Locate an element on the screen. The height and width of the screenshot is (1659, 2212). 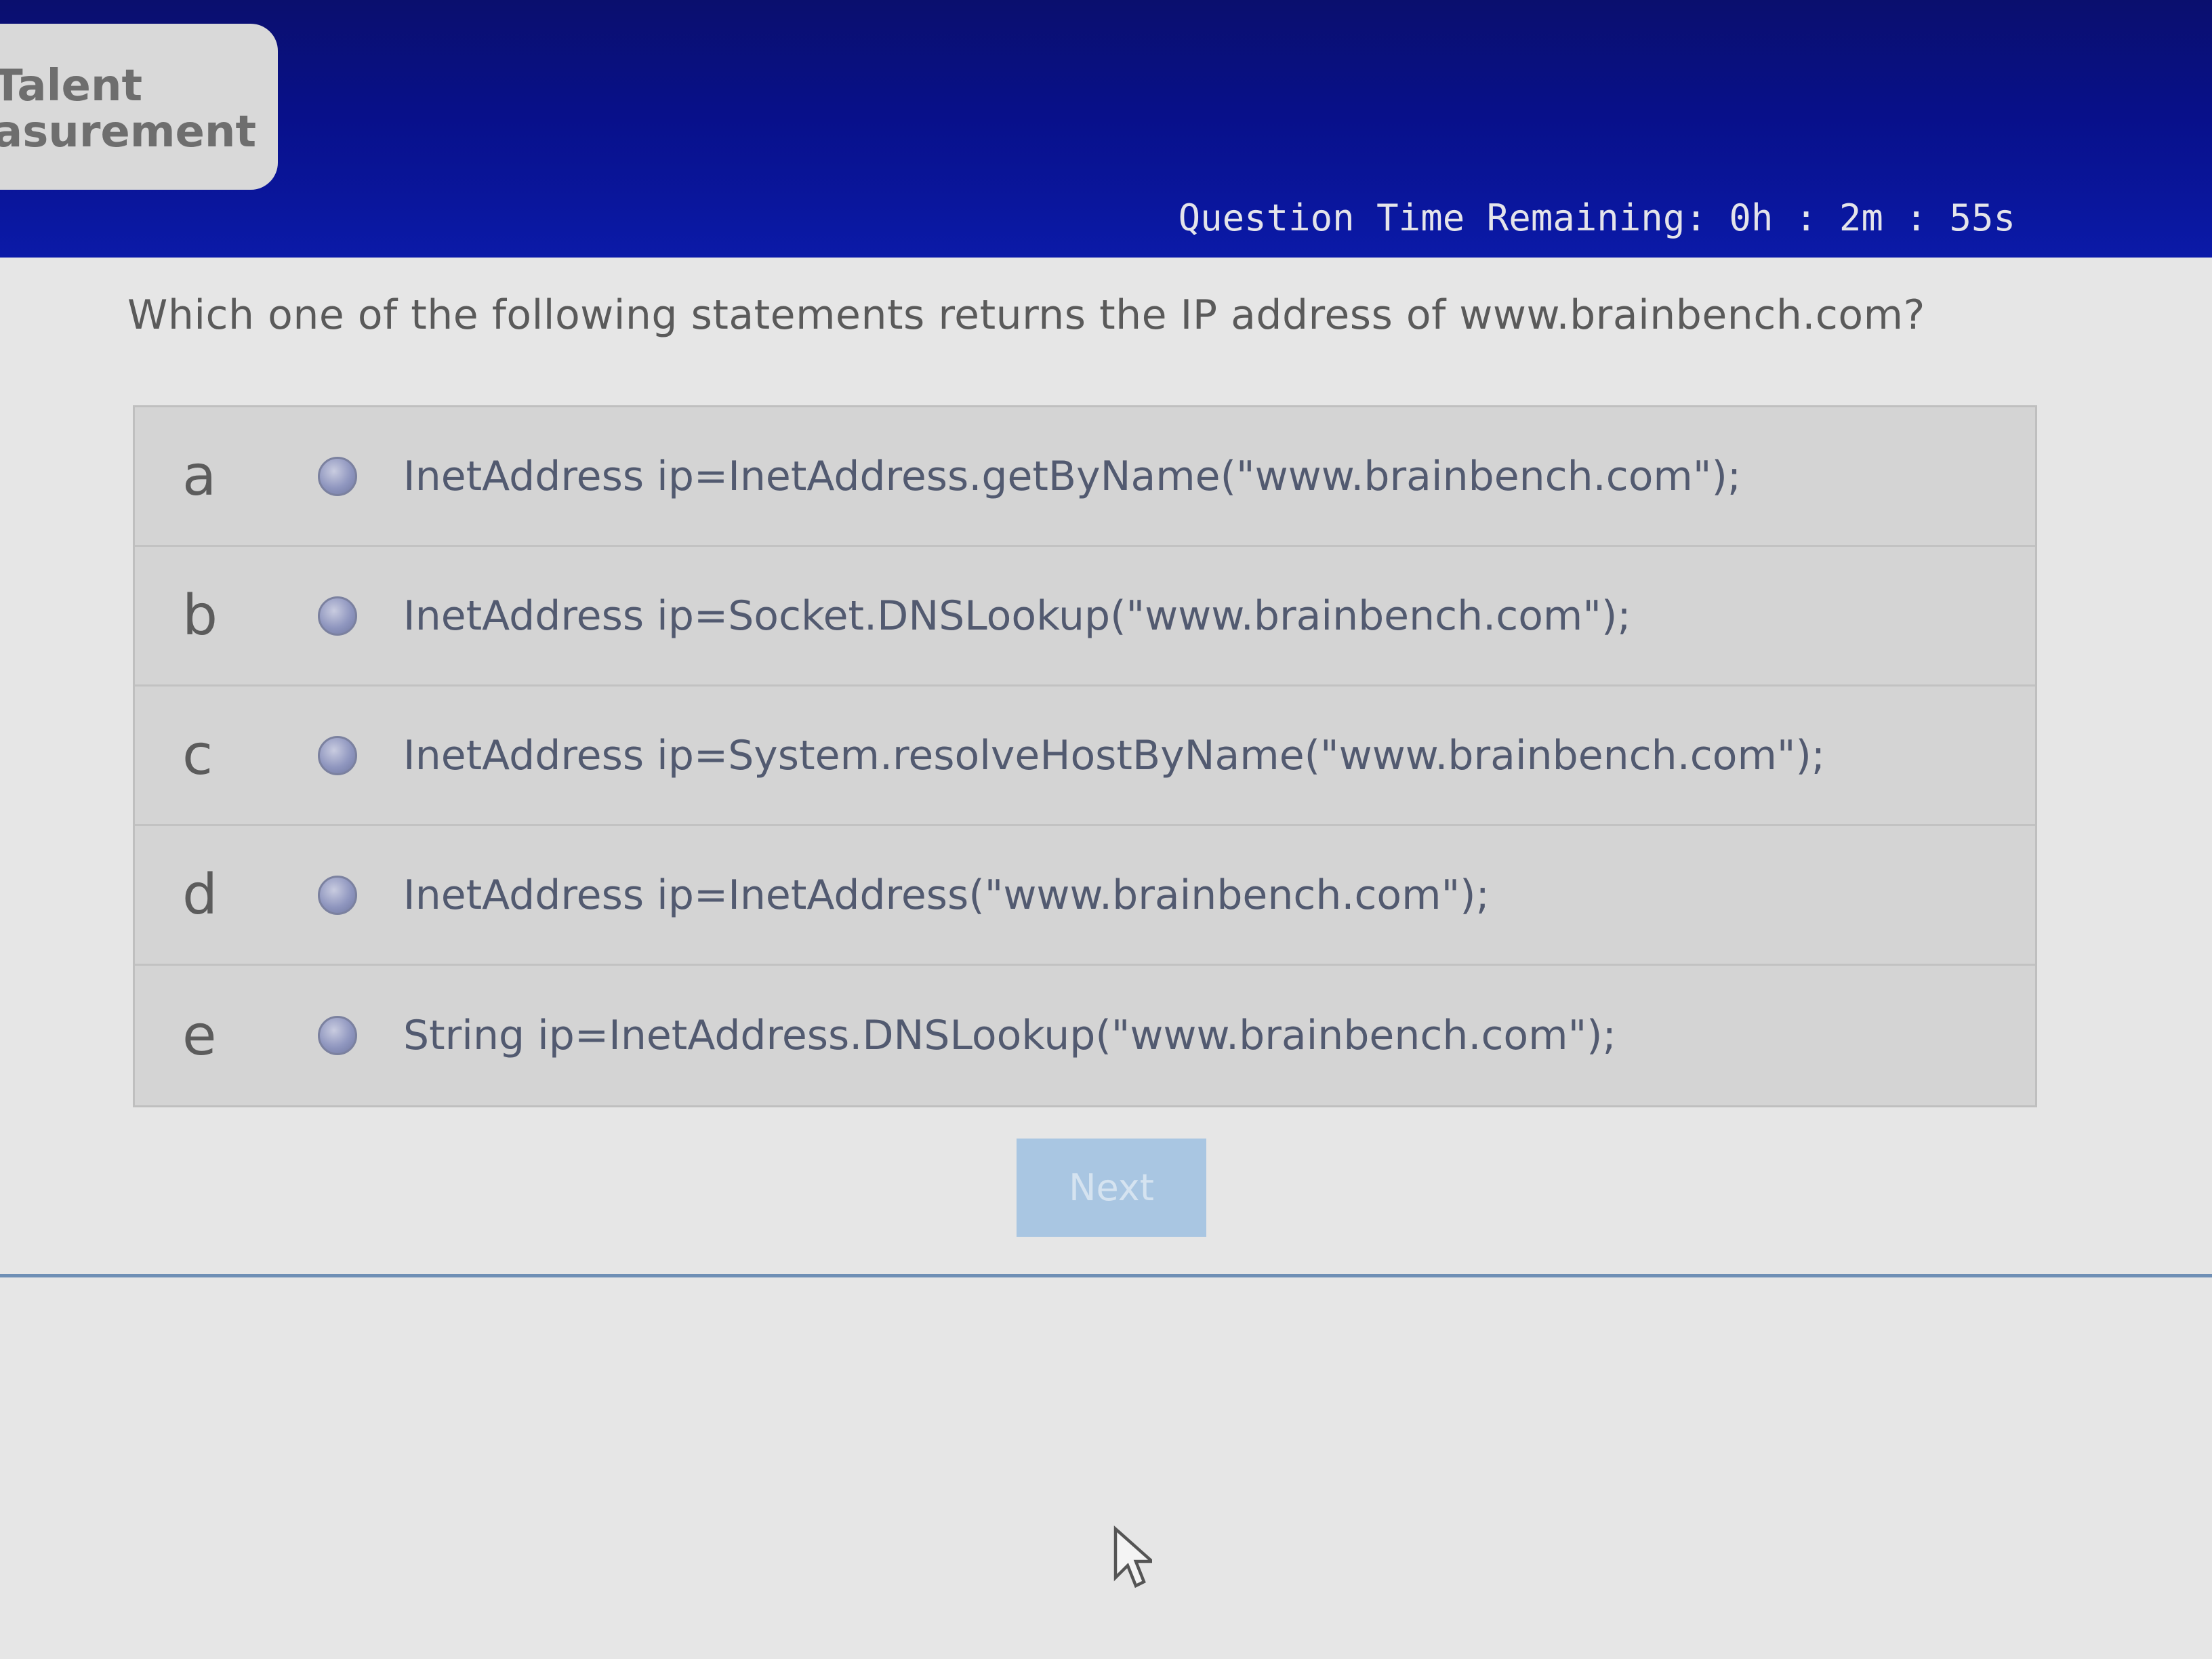
answer-letter: e is located at coordinates (199, 1035).